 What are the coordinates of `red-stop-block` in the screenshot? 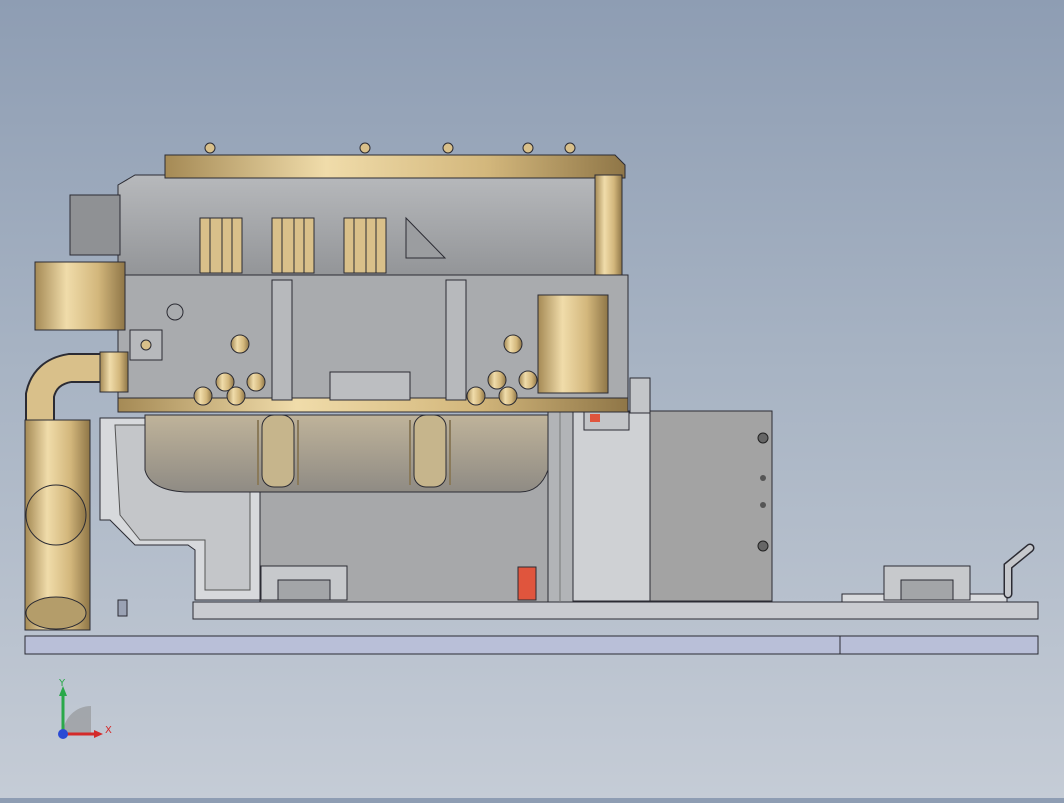 It's located at (527, 583).